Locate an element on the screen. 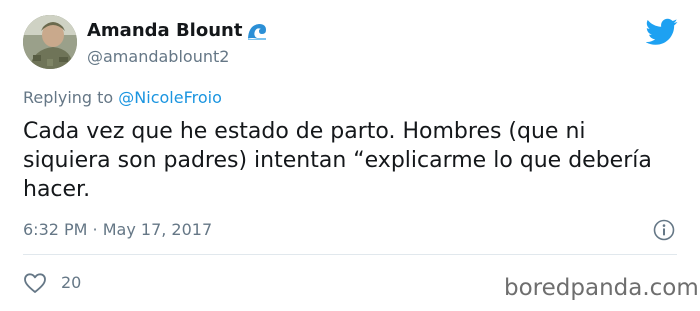 Image resolution: width=700 pixels, height=311 pixels. heart-icon is located at coordinates (35, 283).